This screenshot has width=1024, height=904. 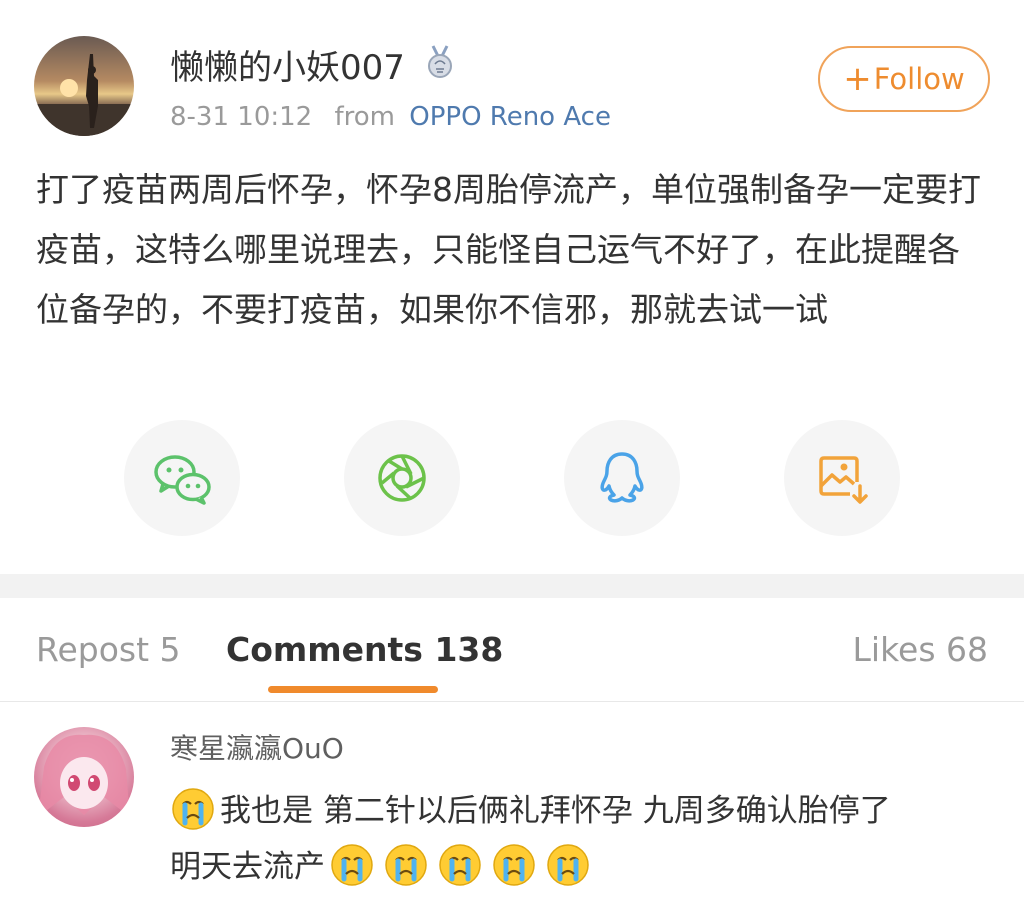 I want to click on plus-icon: +, so click(x=857, y=79).